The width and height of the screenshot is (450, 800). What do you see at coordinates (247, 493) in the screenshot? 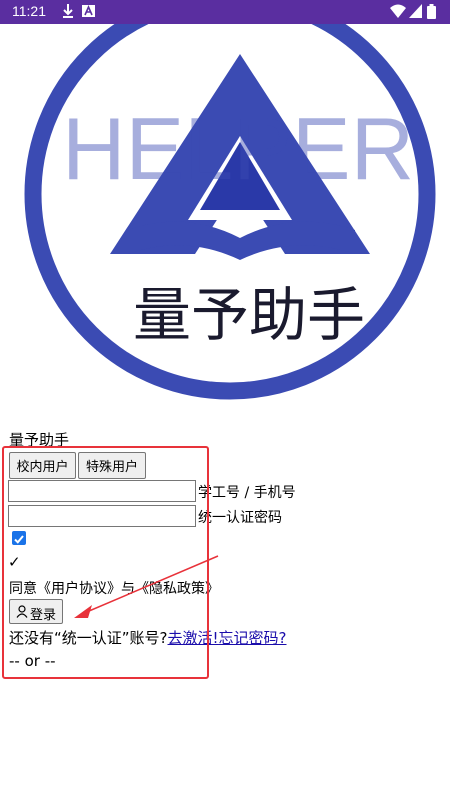
I see `username-label: 学工号 / 手机号` at bounding box center [247, 493].